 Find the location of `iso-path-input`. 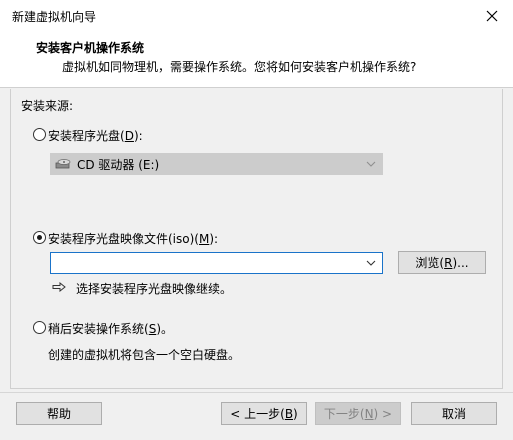

iso-path-input is located at coordinates (205, 263).